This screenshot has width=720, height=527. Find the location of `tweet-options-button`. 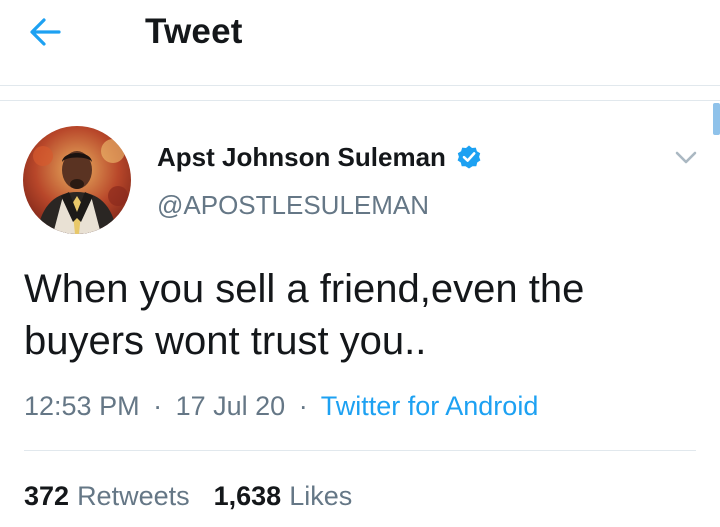

tweet-options-button is located at coordinates (686, 157).